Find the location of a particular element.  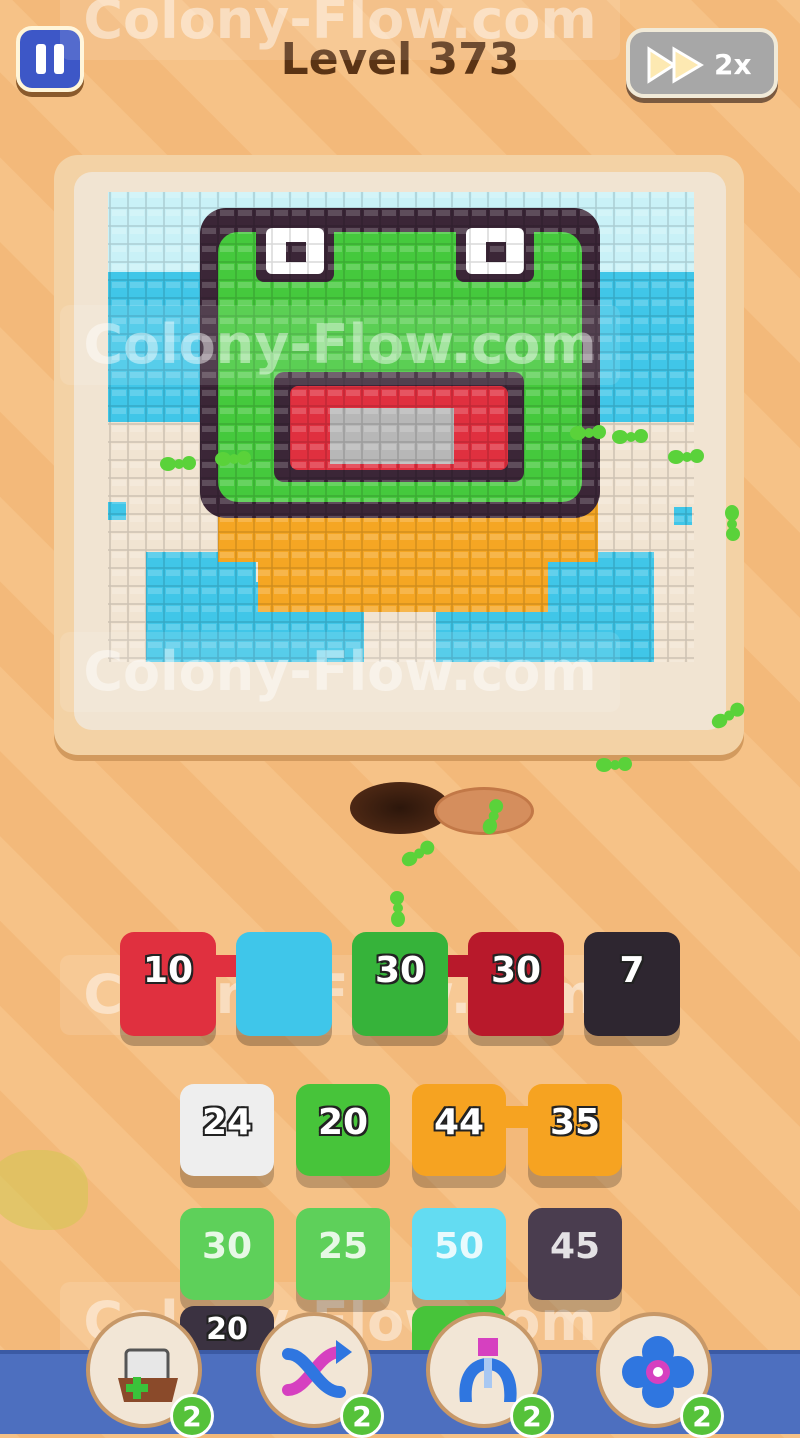

collector-slot: 10 is located at coordinates (168, 984).